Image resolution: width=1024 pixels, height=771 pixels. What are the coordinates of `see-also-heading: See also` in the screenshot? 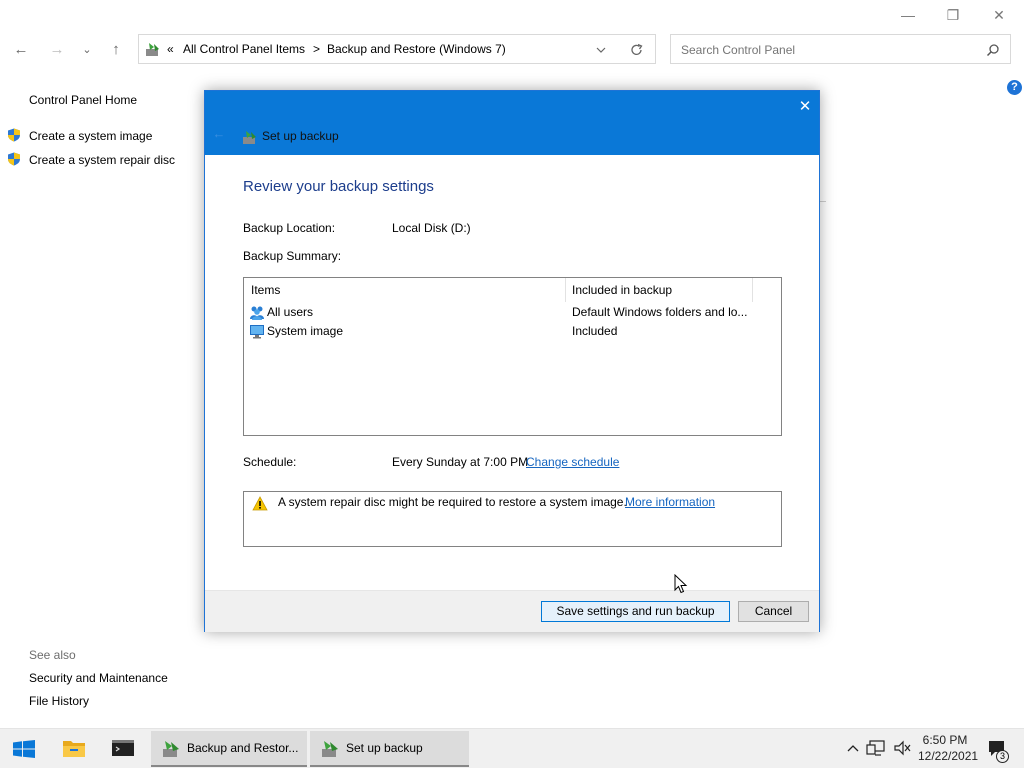 It's located at (52, 655).